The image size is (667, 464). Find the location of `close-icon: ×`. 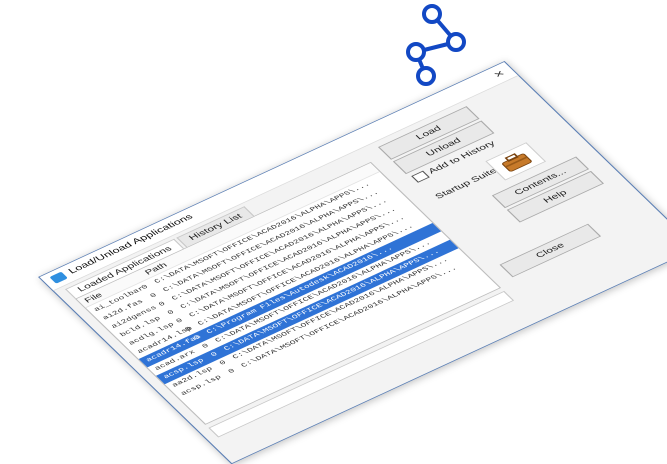

close-icon: × is located at coordinates (499, 73).